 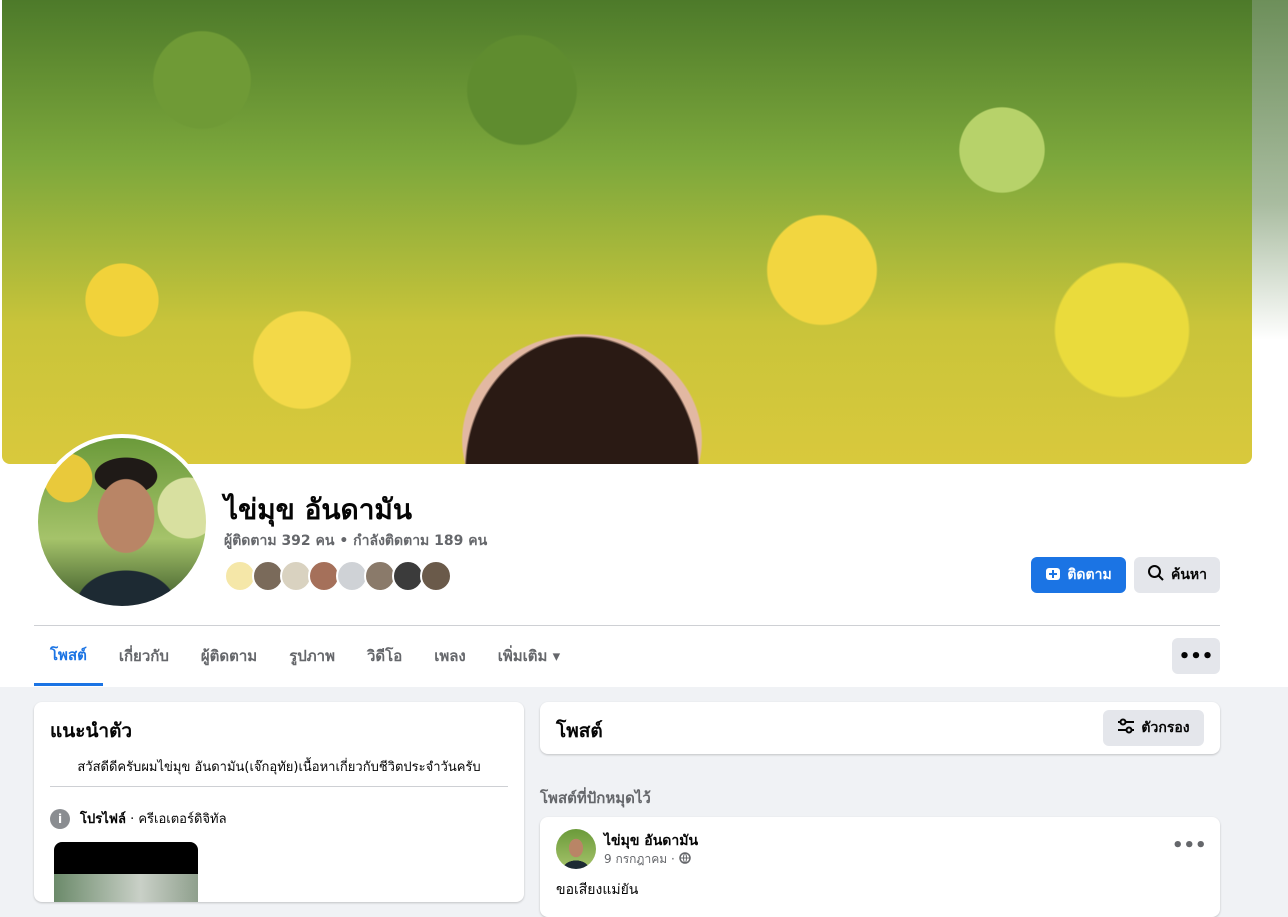 I want to click on info-icon: i, so click(x=60, y=818).